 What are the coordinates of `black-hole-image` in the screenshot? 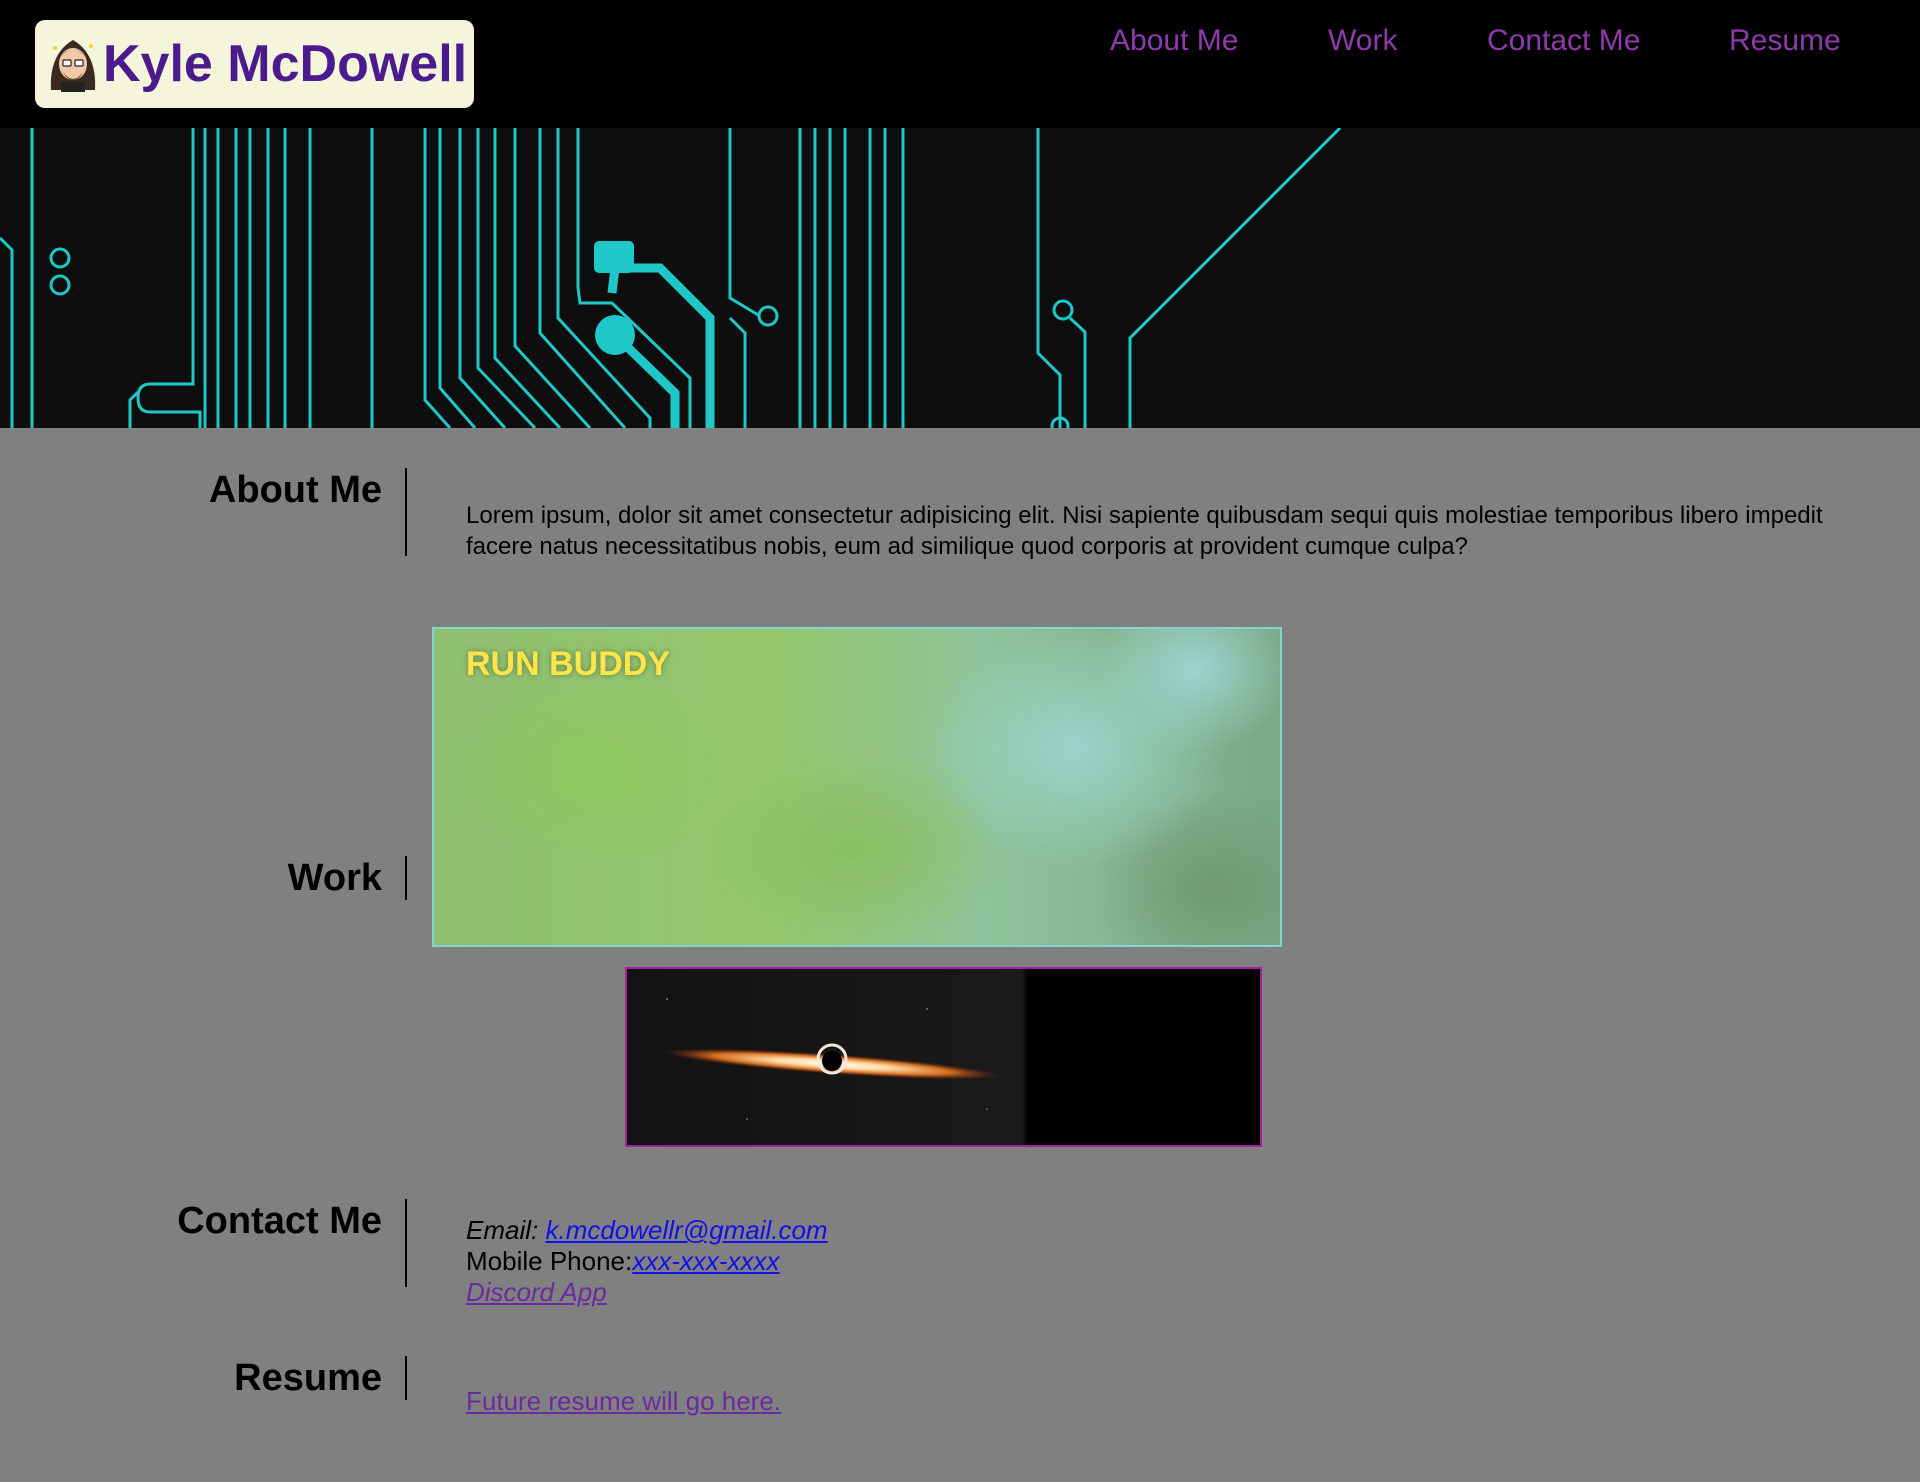 It's located at (943, 1057).